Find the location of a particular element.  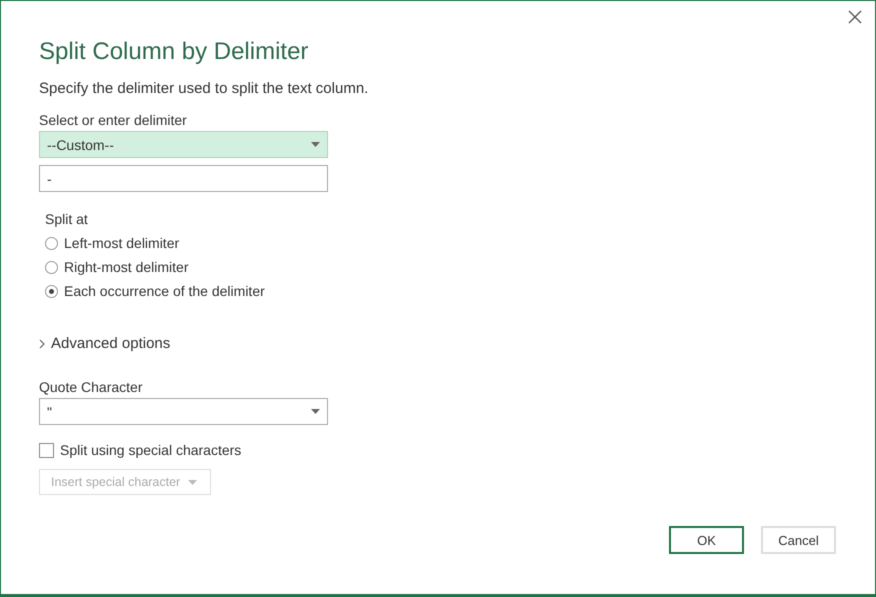

ok-button: OK is located at coordinates (706, 540).